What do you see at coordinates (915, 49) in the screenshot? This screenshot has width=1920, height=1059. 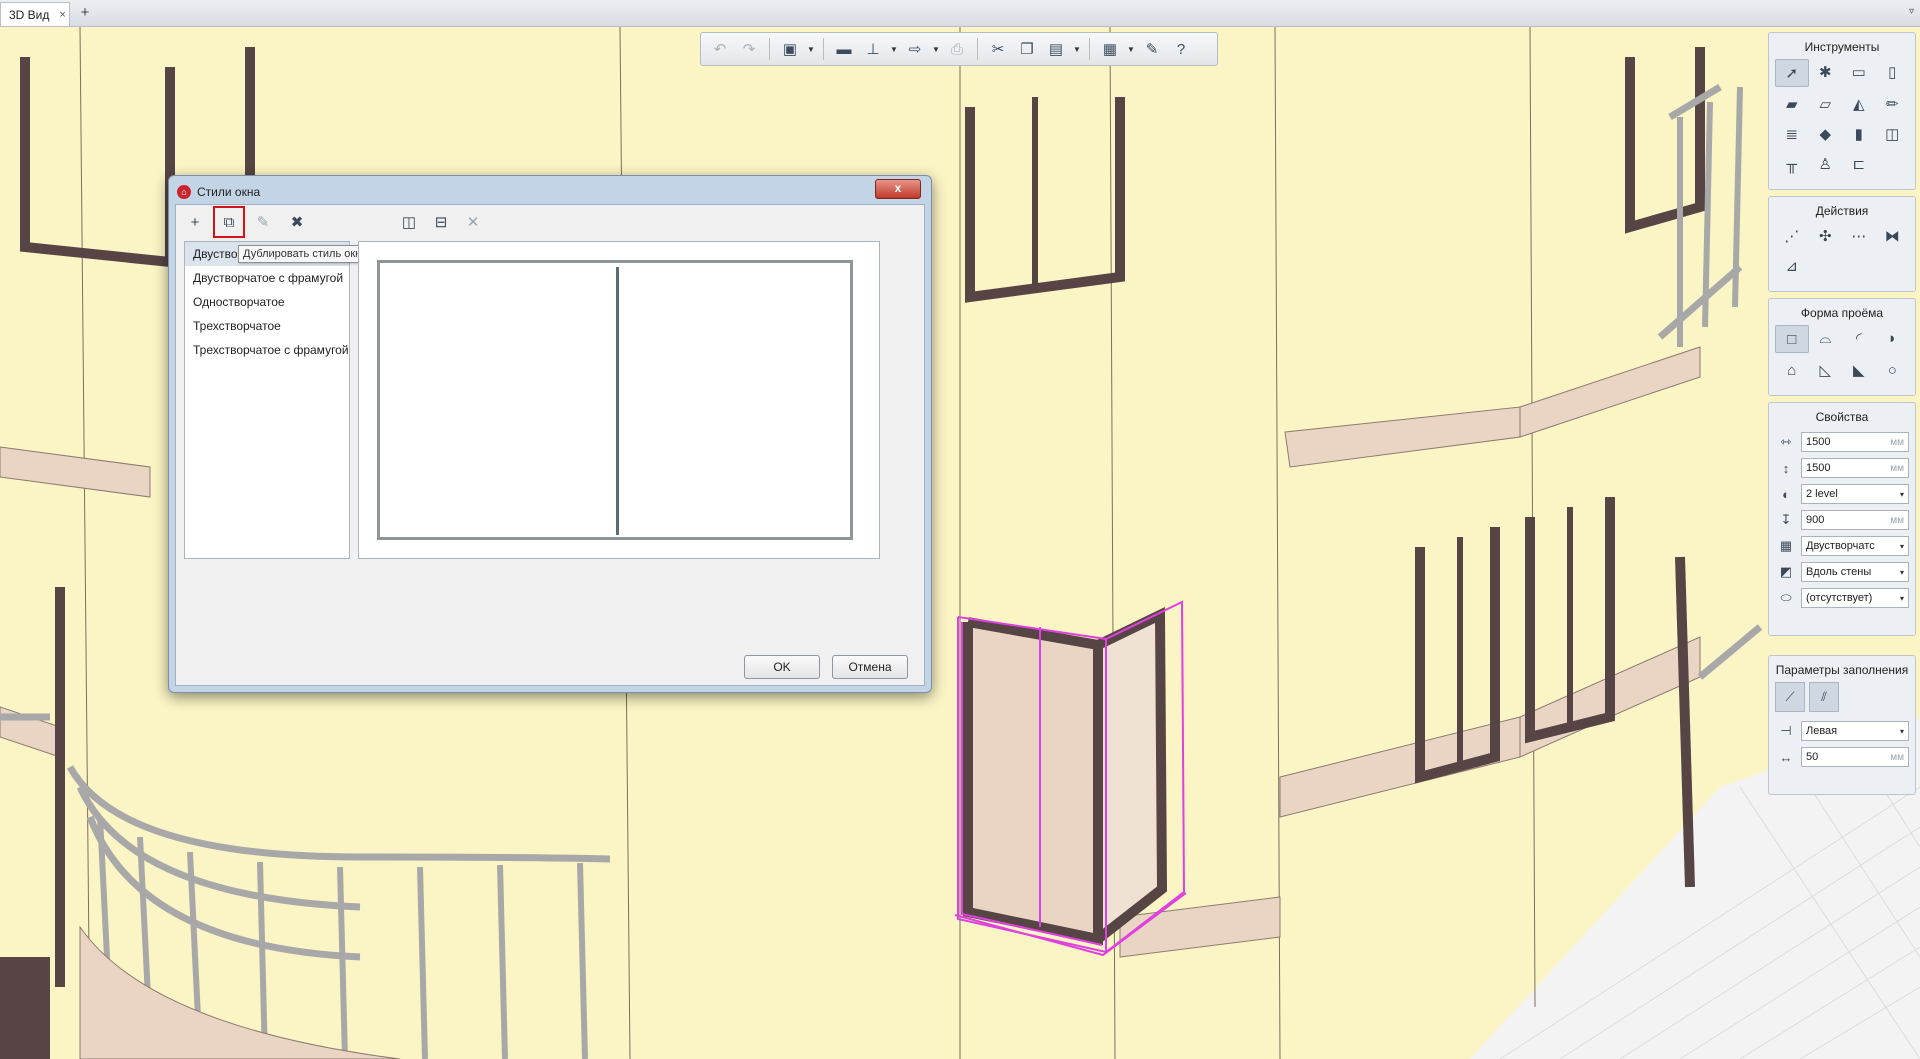 I see `export-icon: ⇨` at bounding box center [915, 49].